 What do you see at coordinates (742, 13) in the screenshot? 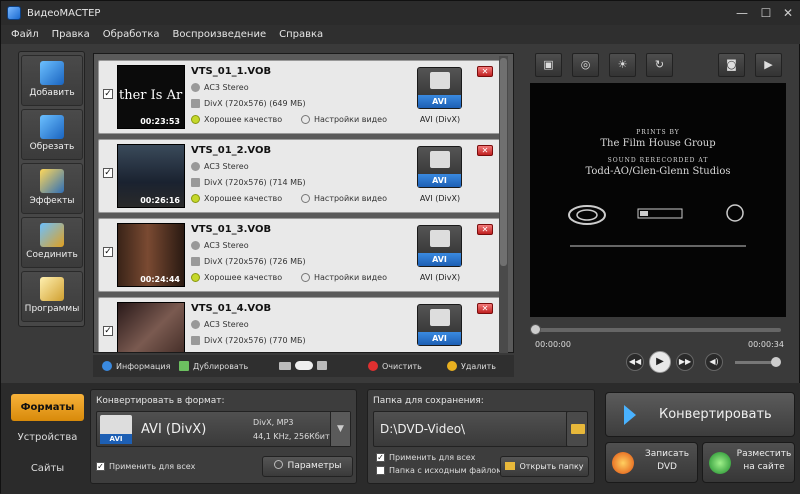
I see `minimize-button: —` at bounding box center [742, 13].